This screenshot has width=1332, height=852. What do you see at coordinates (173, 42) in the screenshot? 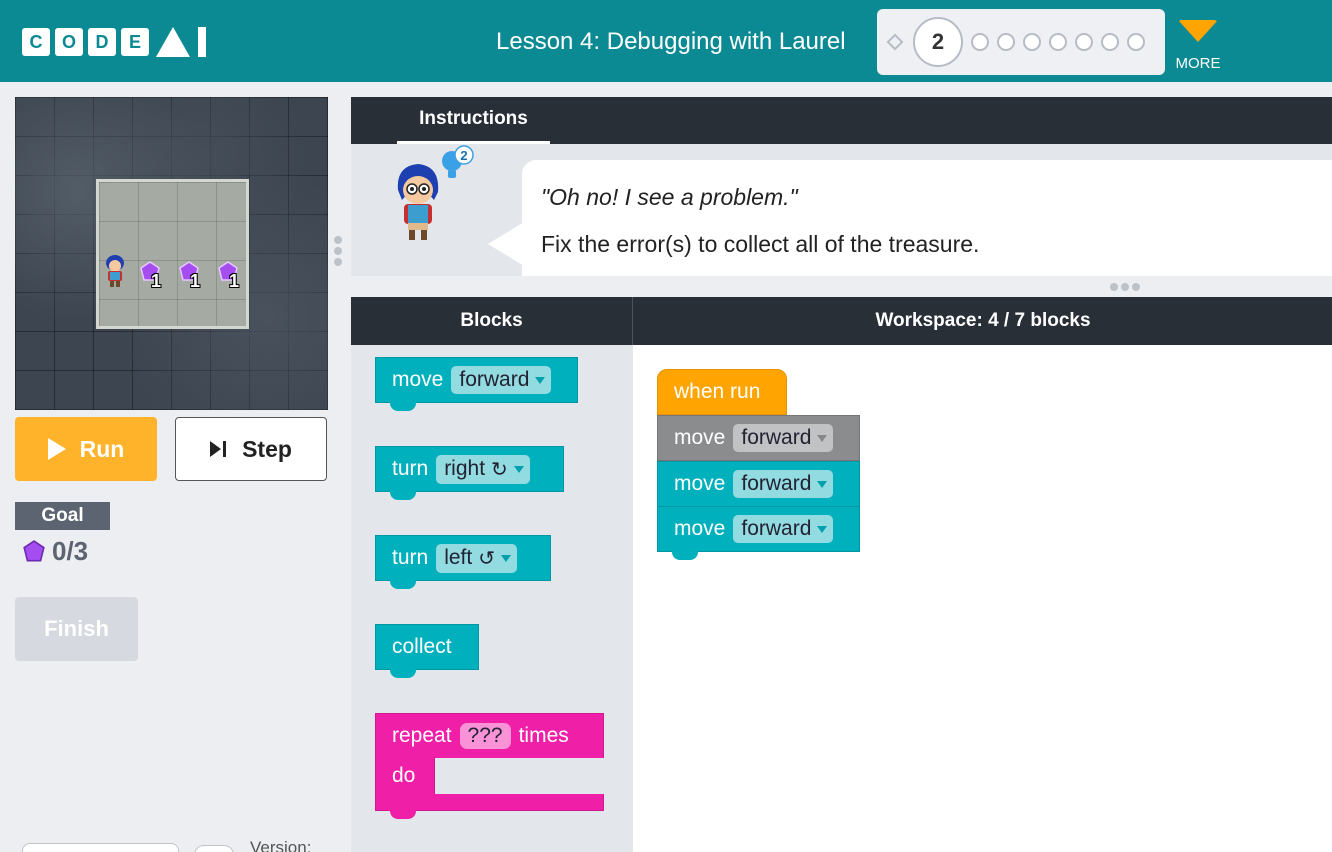
I see `logo-triangle` at bounding box center [173, 42].